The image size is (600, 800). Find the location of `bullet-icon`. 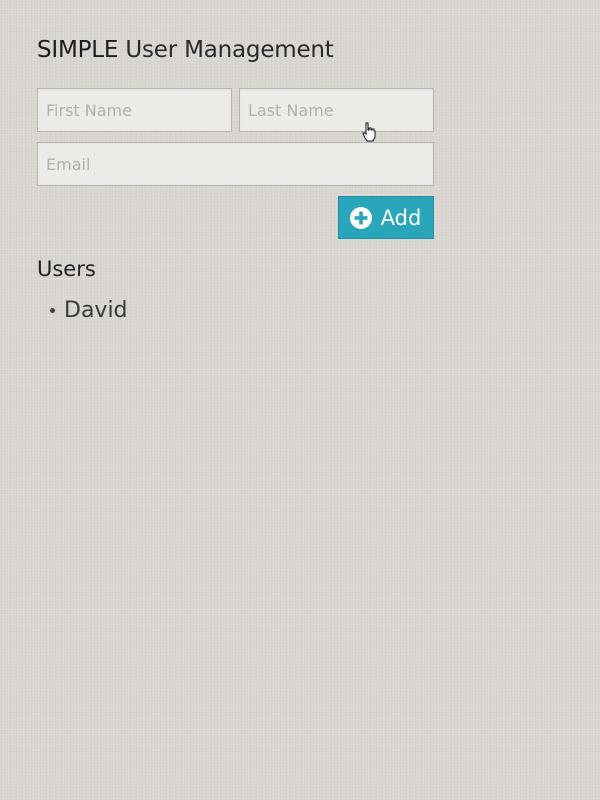

bullet-icon is located at coordinates (52, 310).